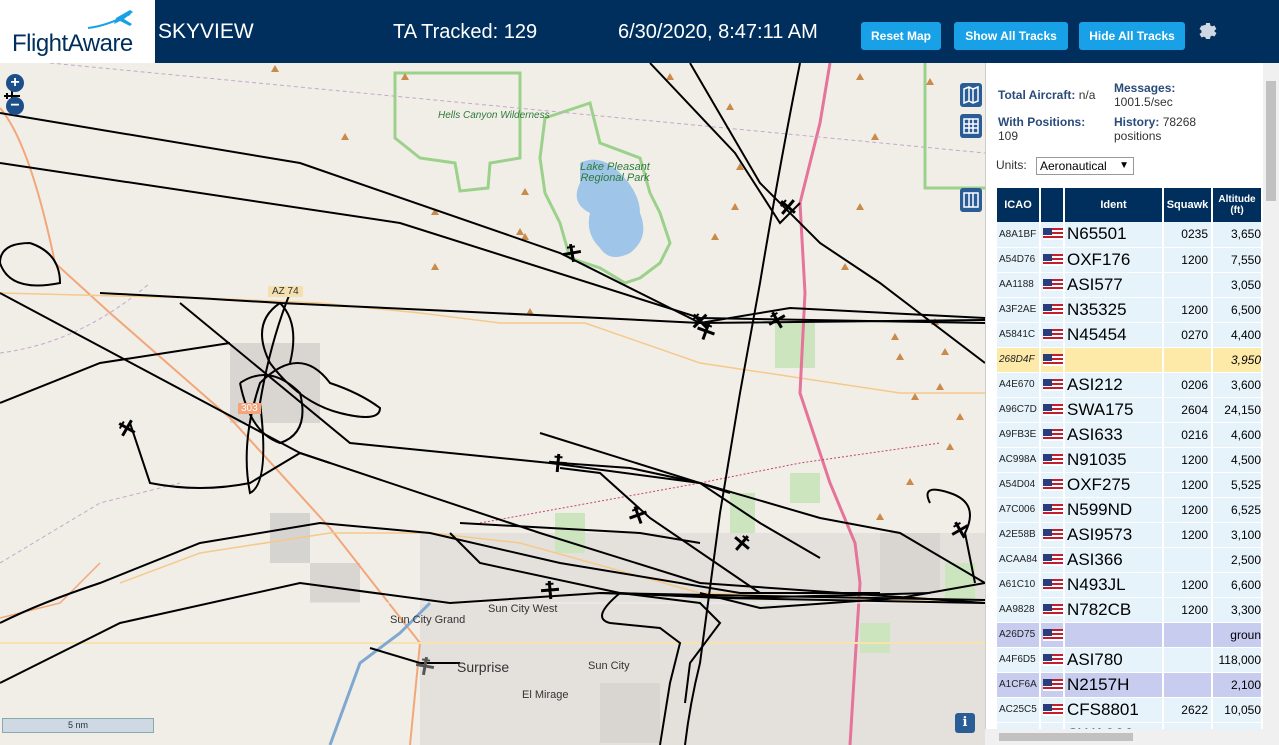  I want to click on history-unit: positions, so click(1138, 136).